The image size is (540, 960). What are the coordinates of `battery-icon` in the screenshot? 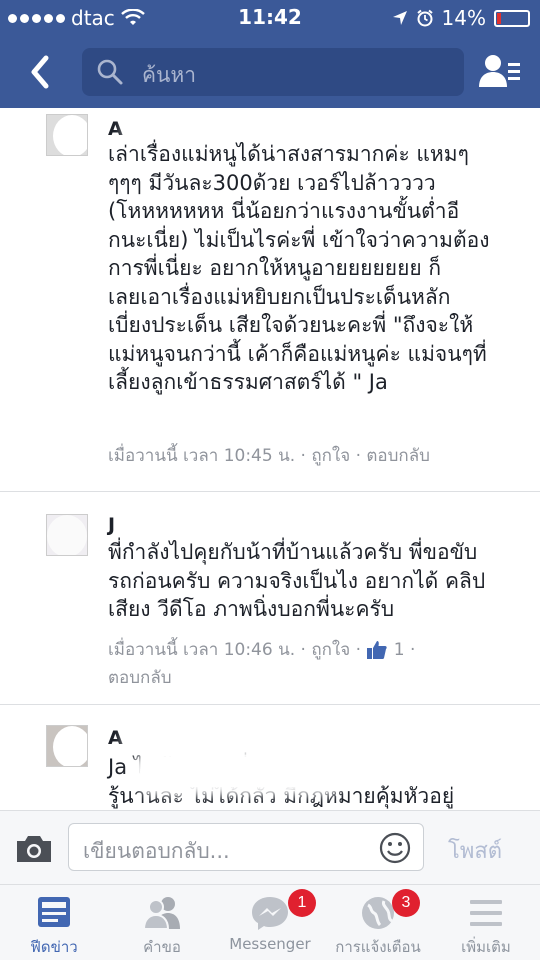 It's located at (512, 18).